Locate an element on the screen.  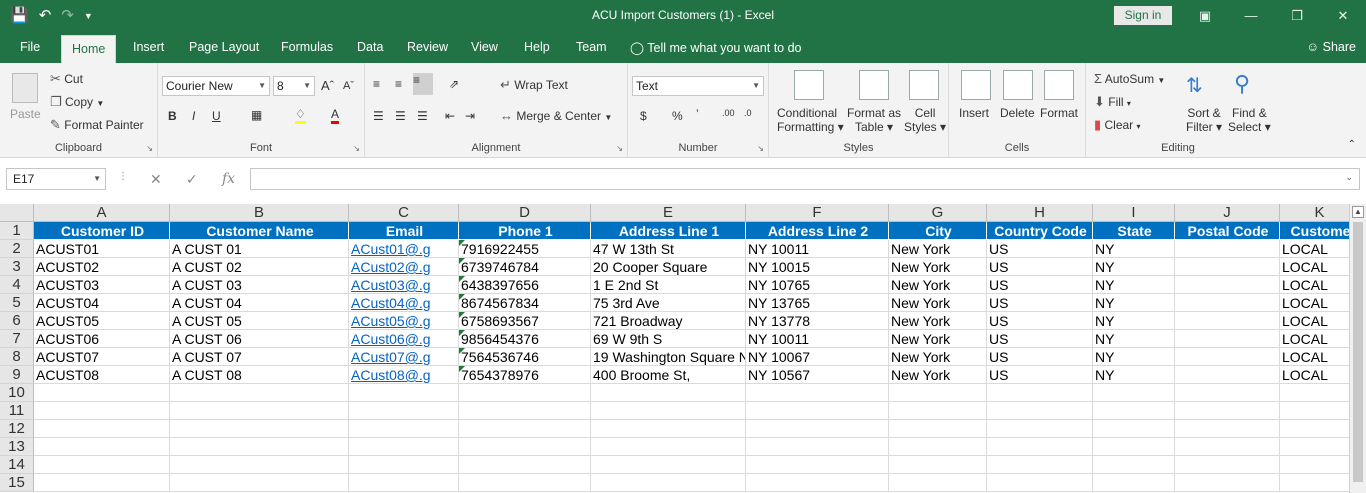
tab-file: File is located at coordinates (30, 47).